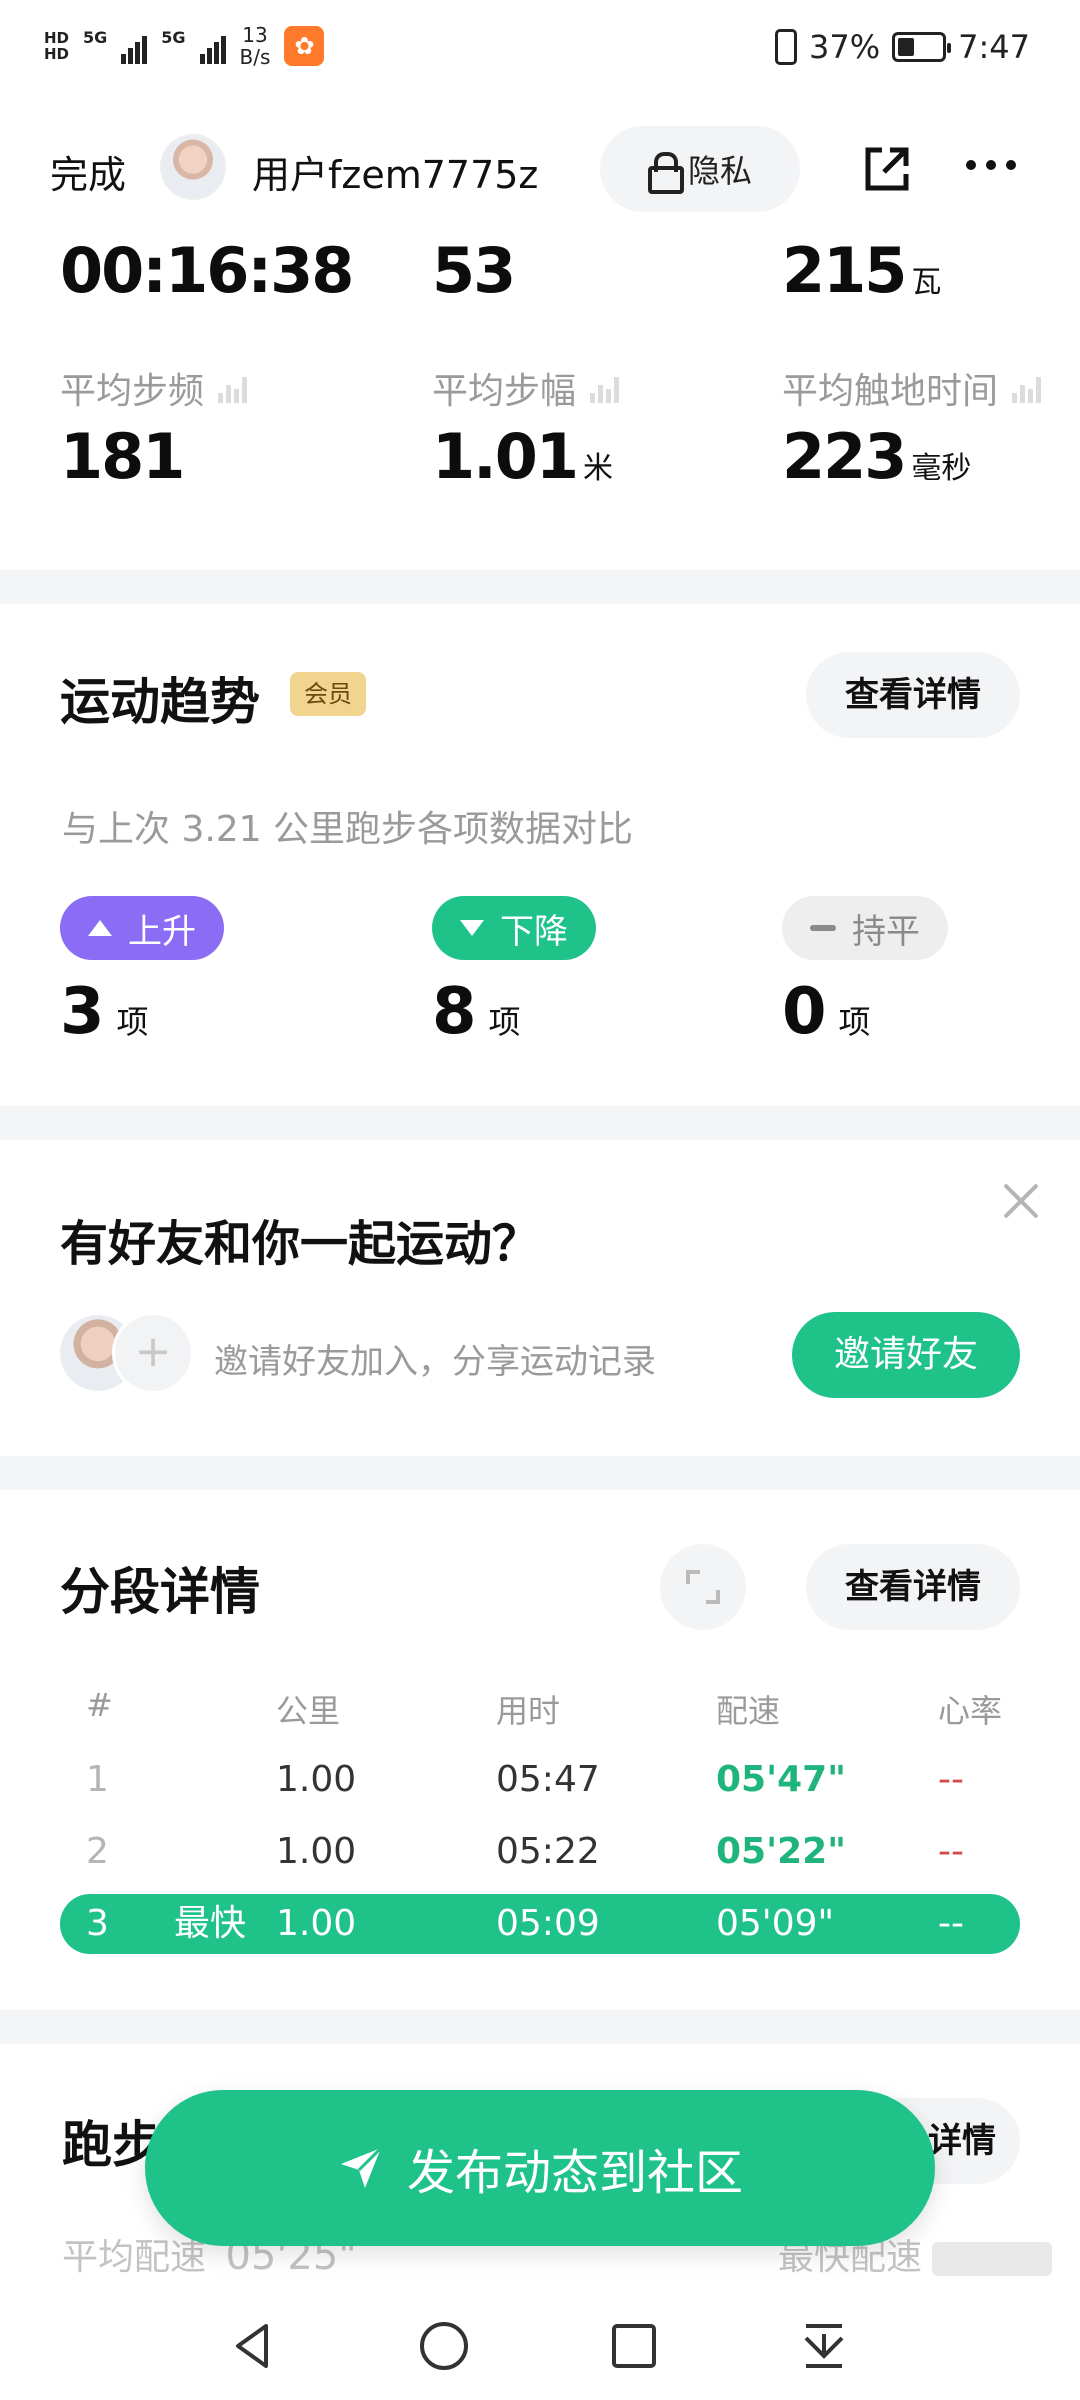 The image size is (1080, 2400). I want to click on splits-title: 分段详情, so click(160, 1592).